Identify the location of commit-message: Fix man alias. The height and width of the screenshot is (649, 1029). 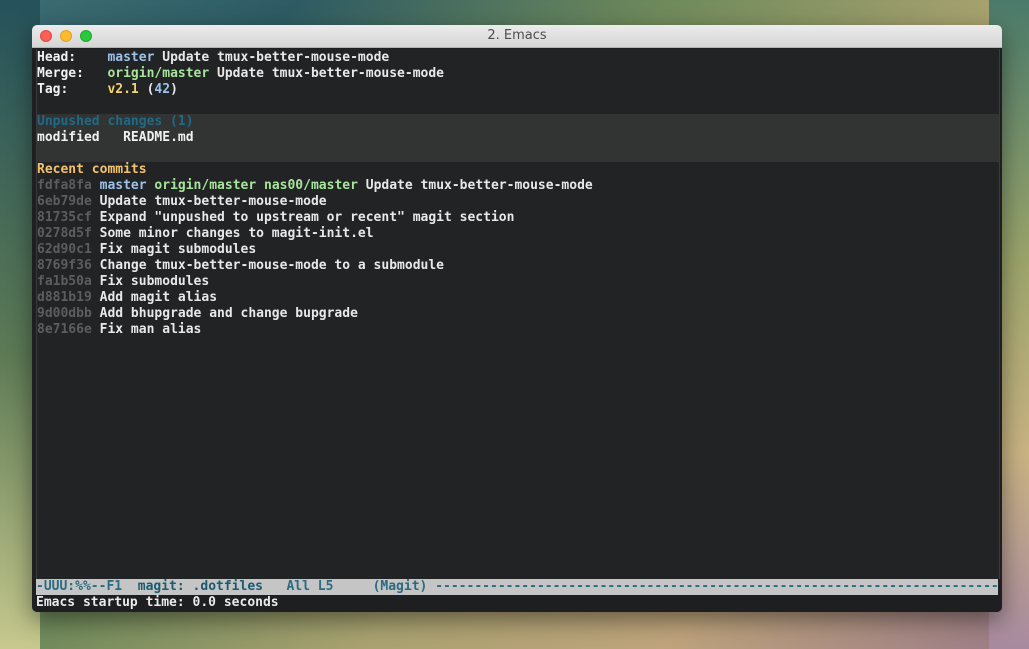
(150, 329).